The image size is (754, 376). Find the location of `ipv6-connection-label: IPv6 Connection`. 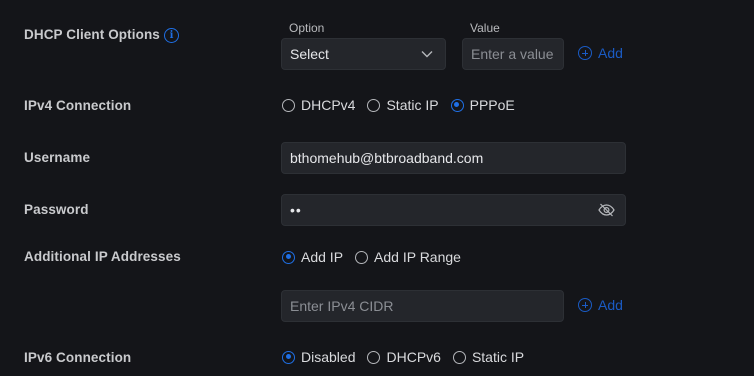

ipv6-connection-label: IPv6 Connection is located at coordinates (78, 357).